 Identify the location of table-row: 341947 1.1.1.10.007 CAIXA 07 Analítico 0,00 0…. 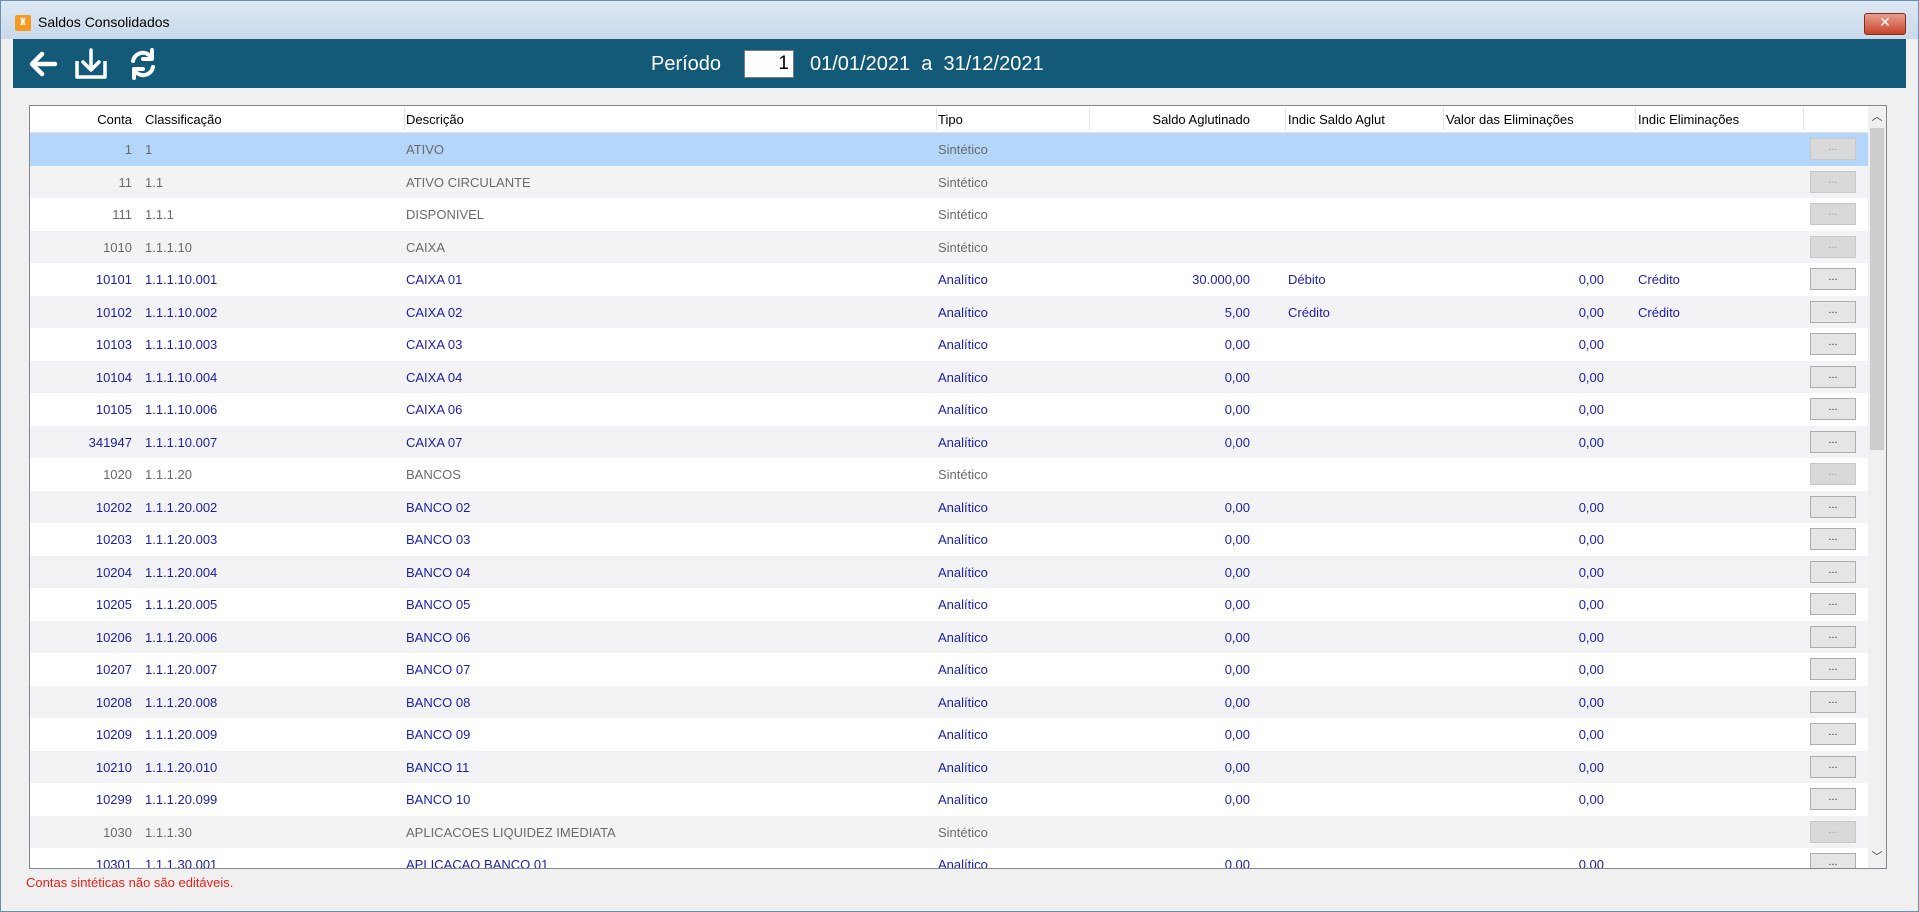
(949, 441).